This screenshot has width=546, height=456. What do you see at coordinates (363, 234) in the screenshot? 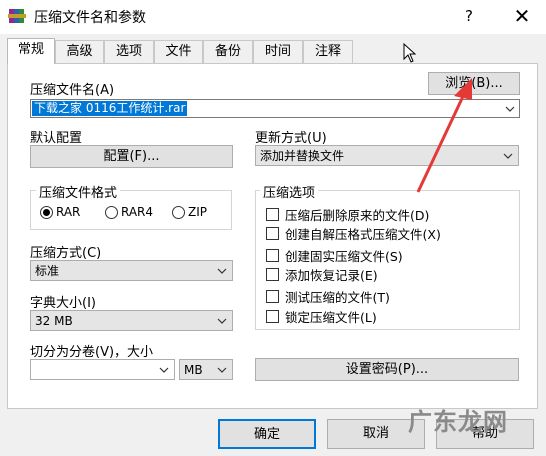
I see `checkbox-label: 创建自解压格式压缩文件(X)` at bounding box center [363, 234].